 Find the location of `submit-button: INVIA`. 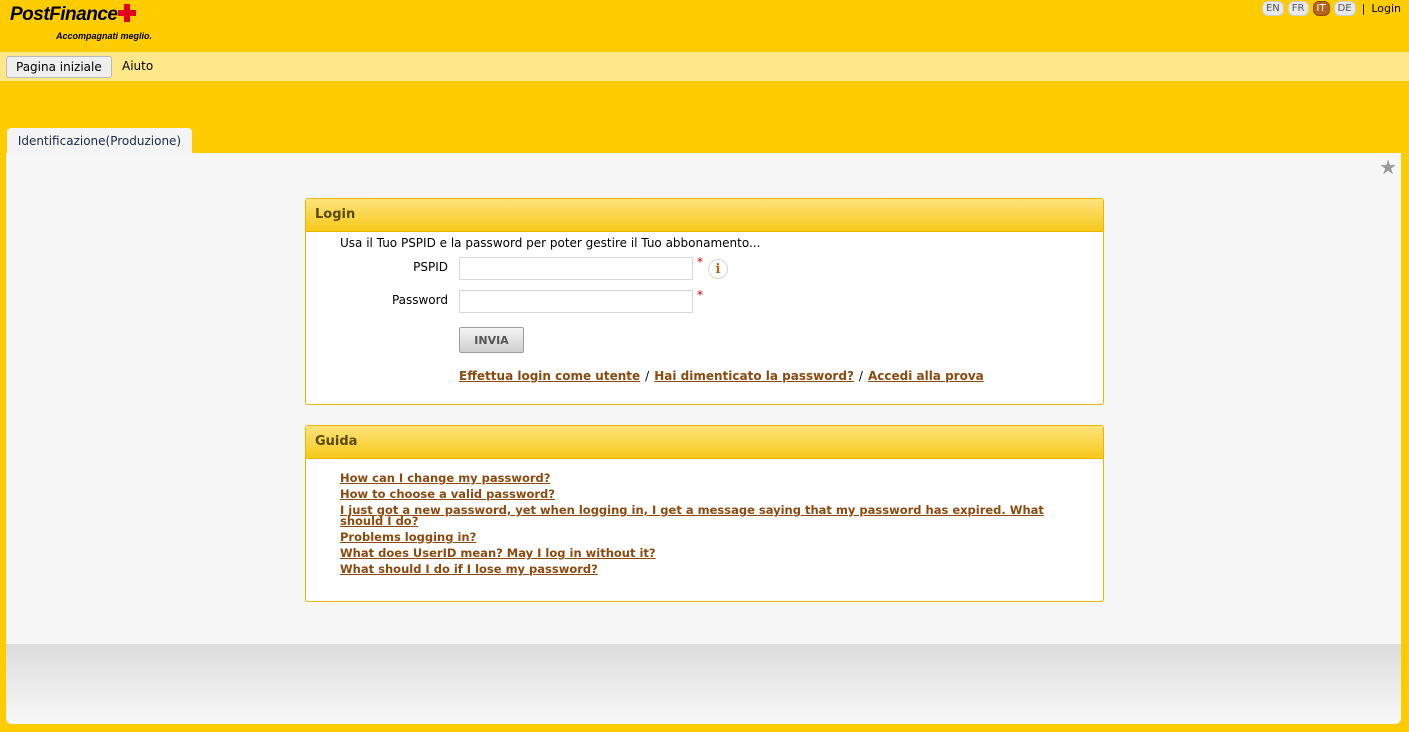

submit-button: INVIA is located at coordinates (491, 340).